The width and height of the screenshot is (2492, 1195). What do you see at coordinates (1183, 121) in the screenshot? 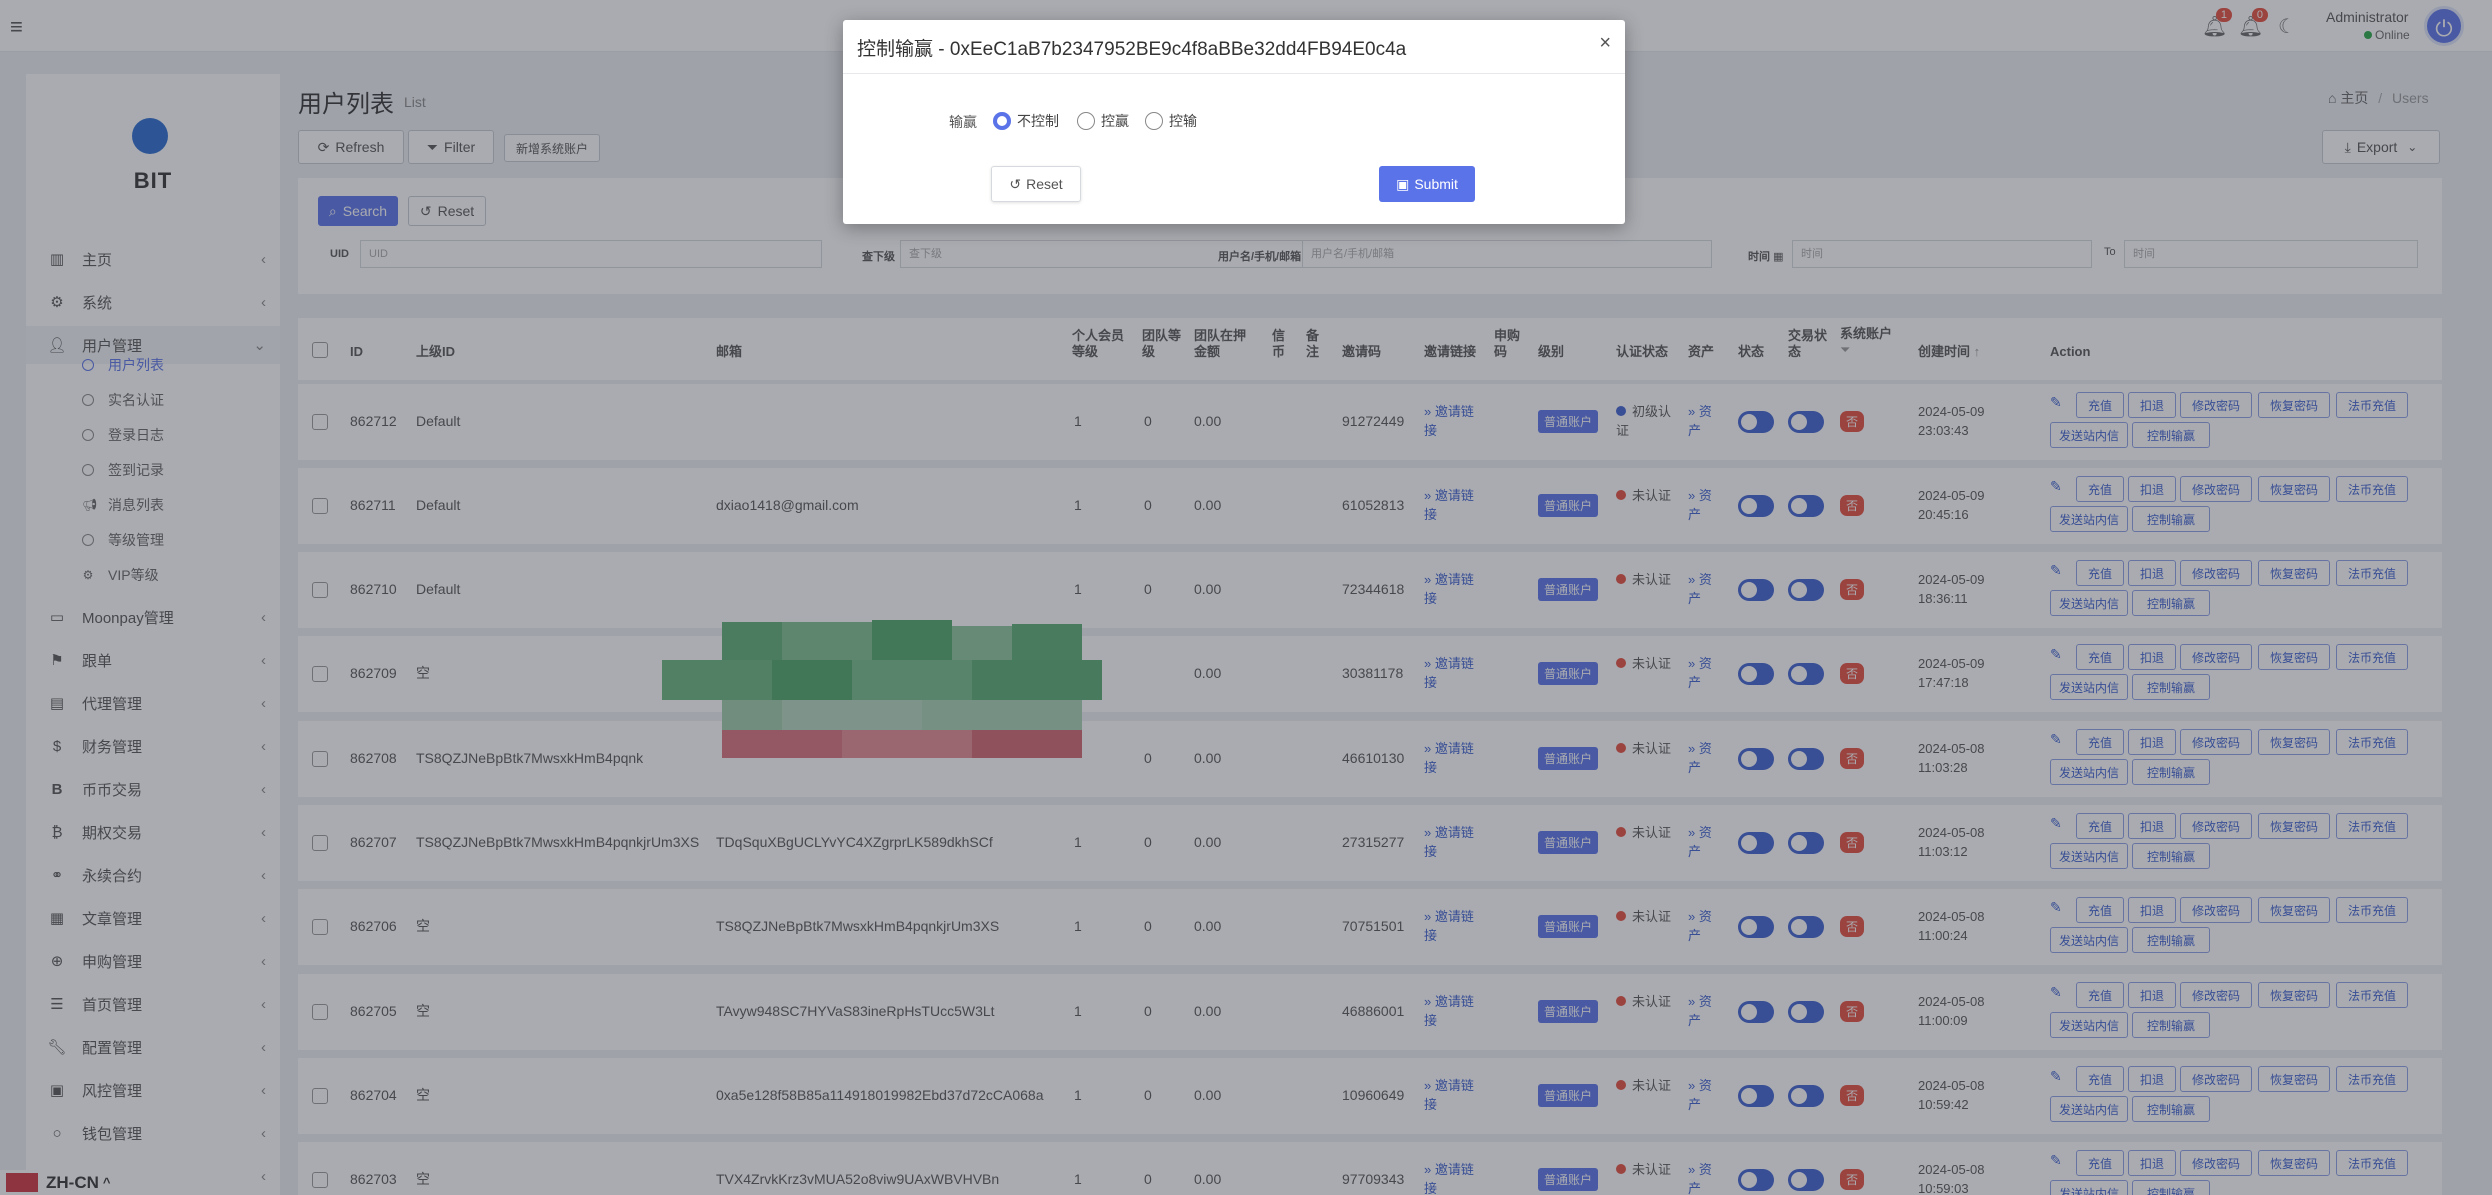
I see `radio-label: 控输` at bounding box center [1183, 121].